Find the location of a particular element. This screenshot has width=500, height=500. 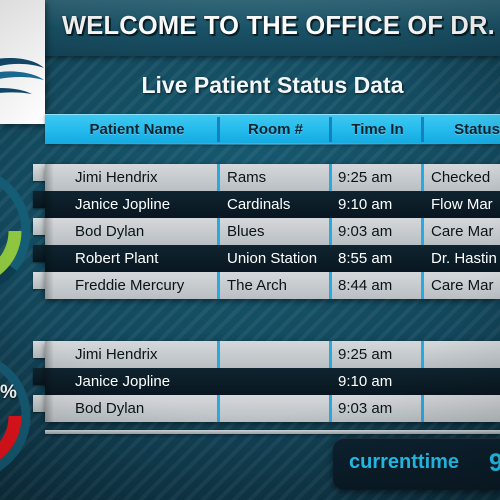

table-row: Bod Dylan Blues 9:03 am Care Mar is located at coordinates (272, 231).